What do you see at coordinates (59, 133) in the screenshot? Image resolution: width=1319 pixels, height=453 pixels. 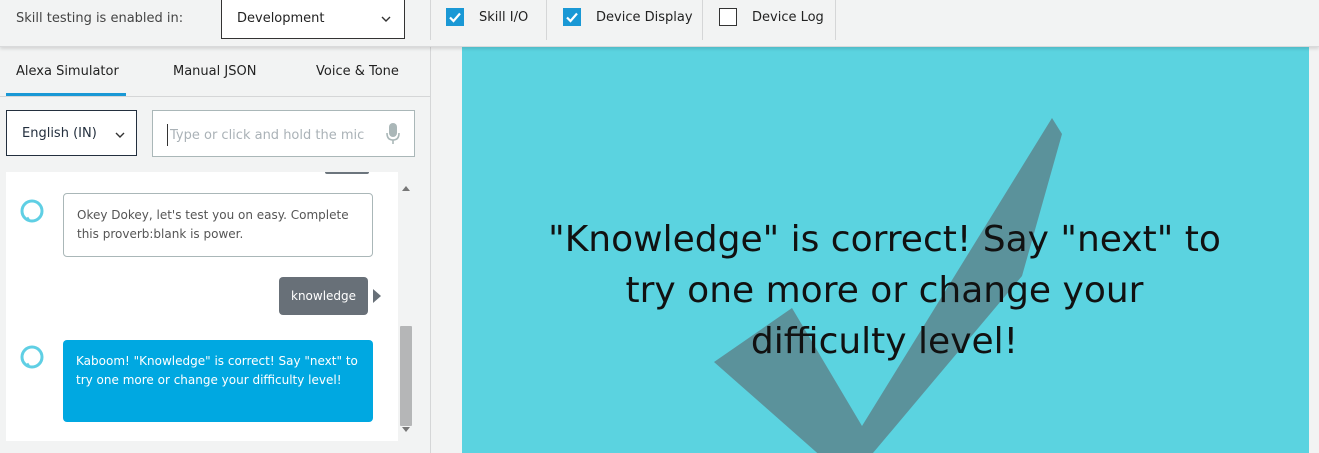 I see `locale-value: English (IN)` at bounding box center [59, 133].